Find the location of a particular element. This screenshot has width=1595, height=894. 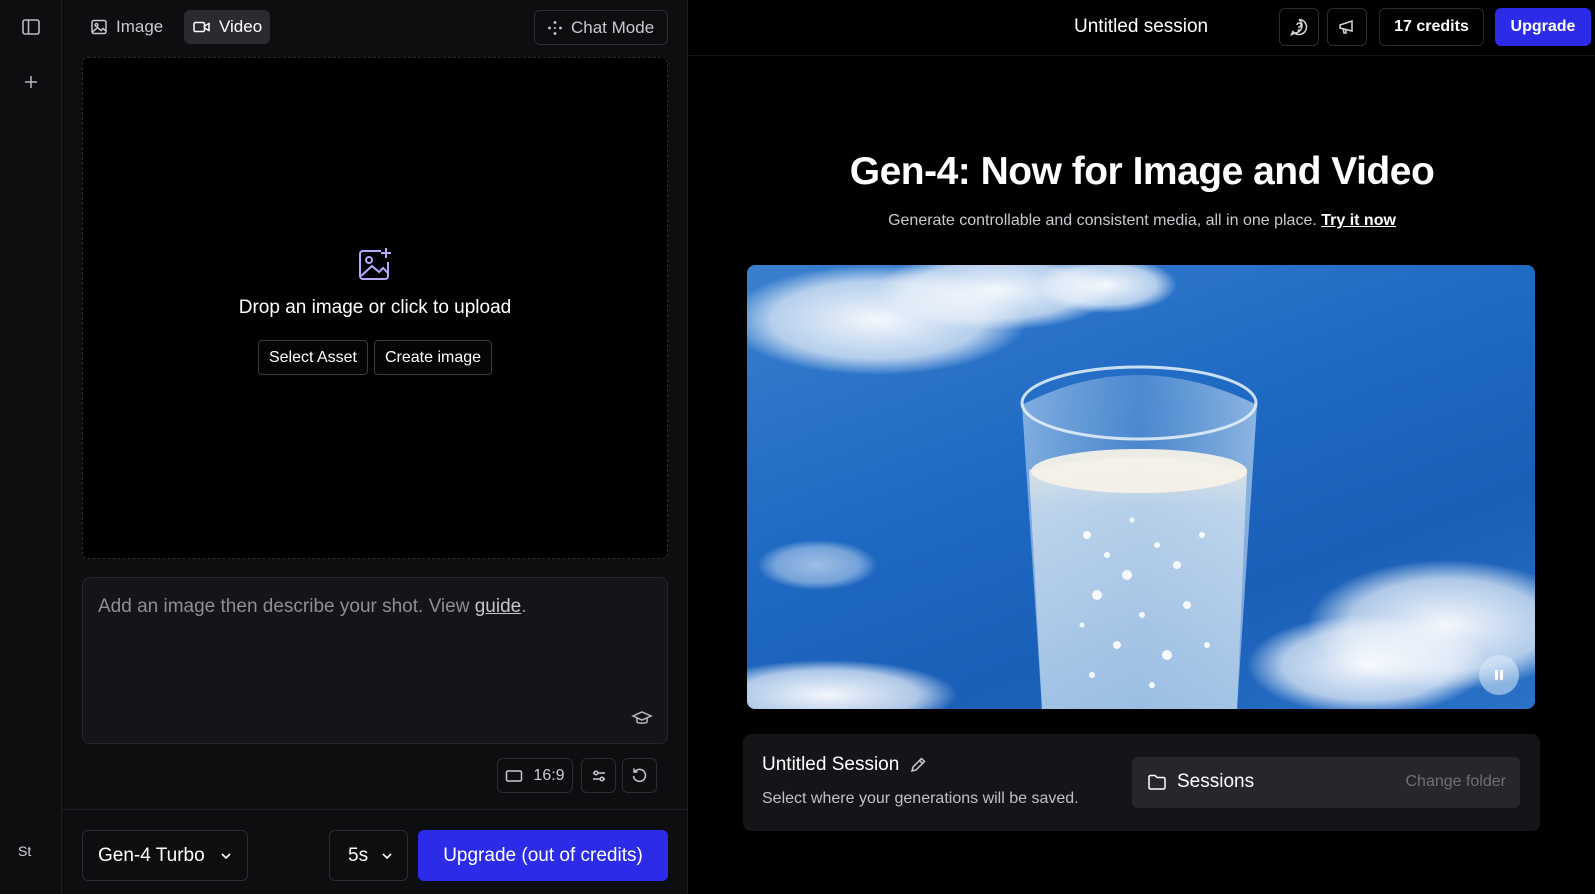

icon-rail: St is located at coordinates (31, 447).